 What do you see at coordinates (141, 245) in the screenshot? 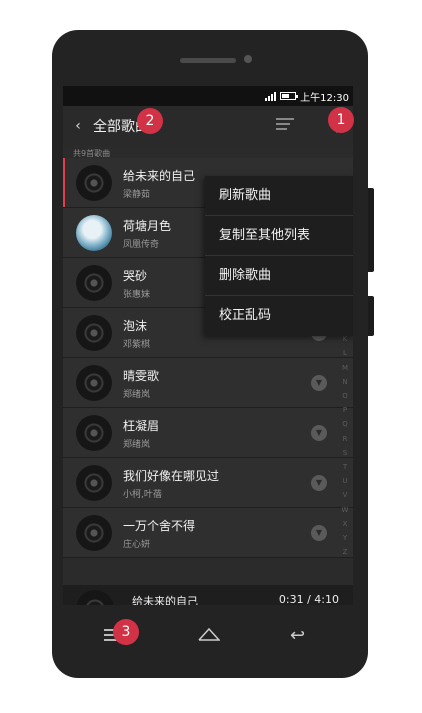
I see `song-artist: 凤凰传奇` at bounding box center [141, 245].